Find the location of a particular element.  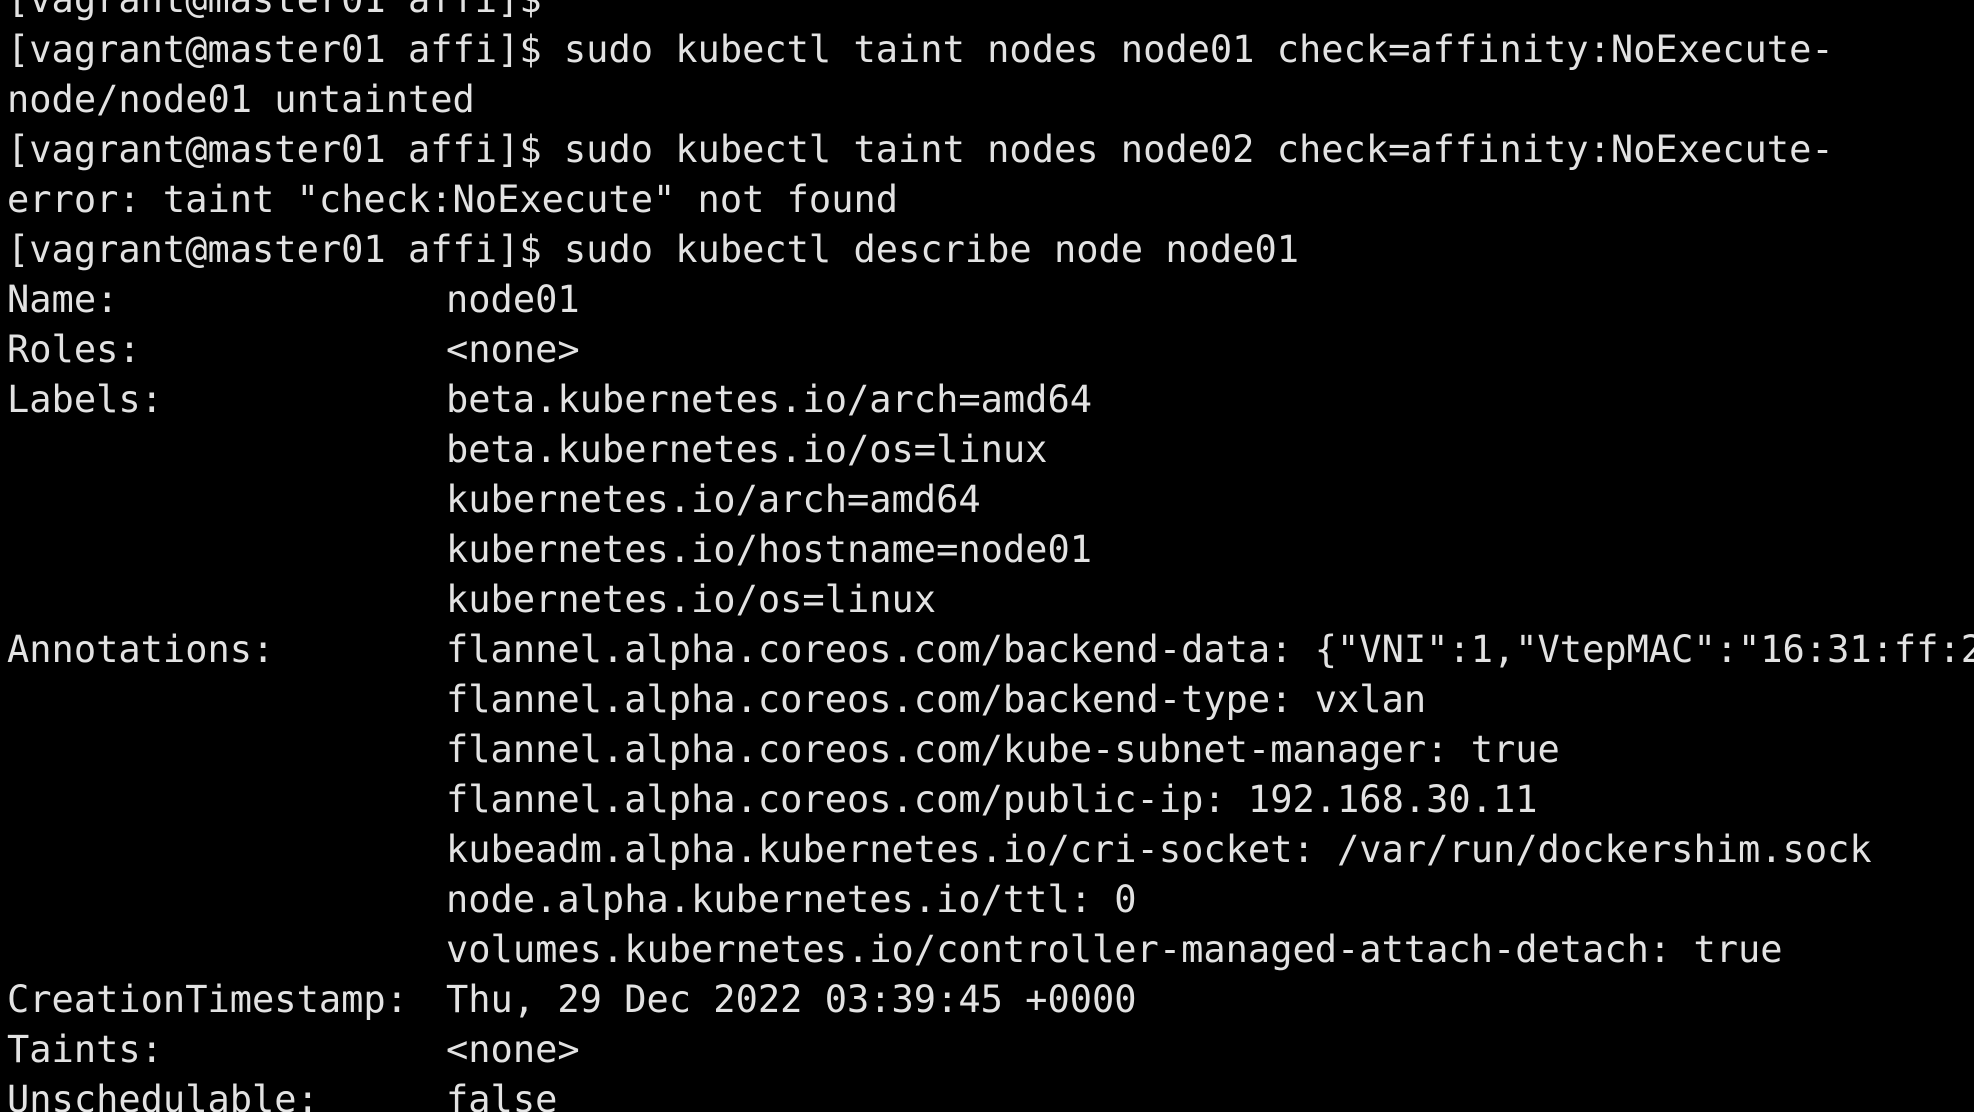

describe-field-row: kubernetes.io/hostname=node01 is located at coordinates (920, 550).